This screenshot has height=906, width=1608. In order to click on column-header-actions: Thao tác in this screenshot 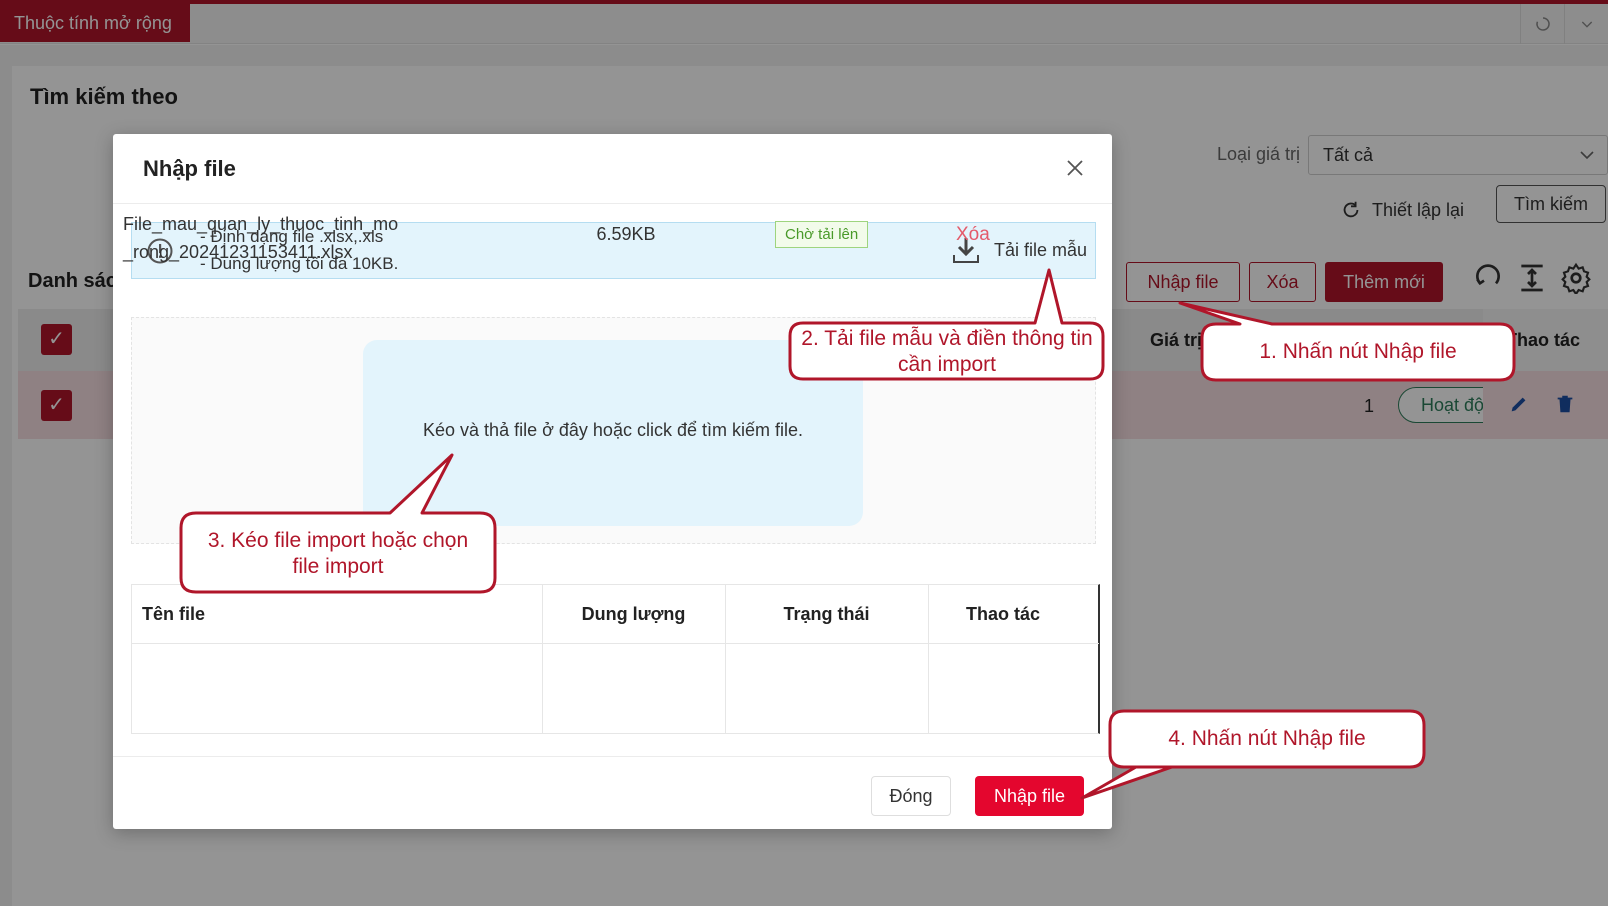, I will do `click(1002, 614)`.